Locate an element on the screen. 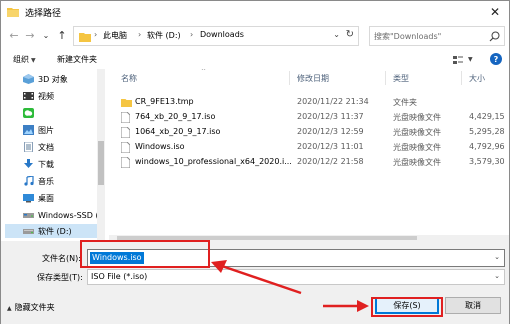 The width and height of the screenshot is (510, 324). help-glyph: ? is located at coordinates (496, 59).